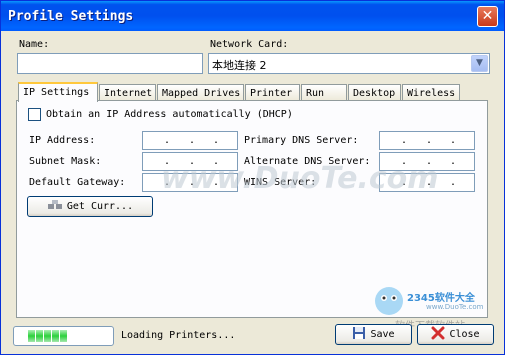 The width and height of the screenshot is (505, 355). Describe the element at coordinates (77, 182) in the screenshot. I see `default-gateway-label: Default Gateway:` at that location.